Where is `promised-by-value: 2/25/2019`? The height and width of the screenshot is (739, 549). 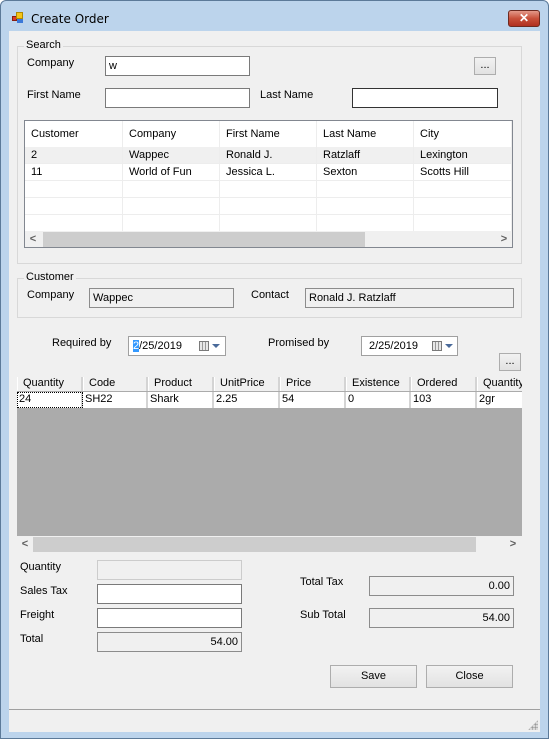
promised-by-value: 2/25/2019 is located at coordinates (393, 346).